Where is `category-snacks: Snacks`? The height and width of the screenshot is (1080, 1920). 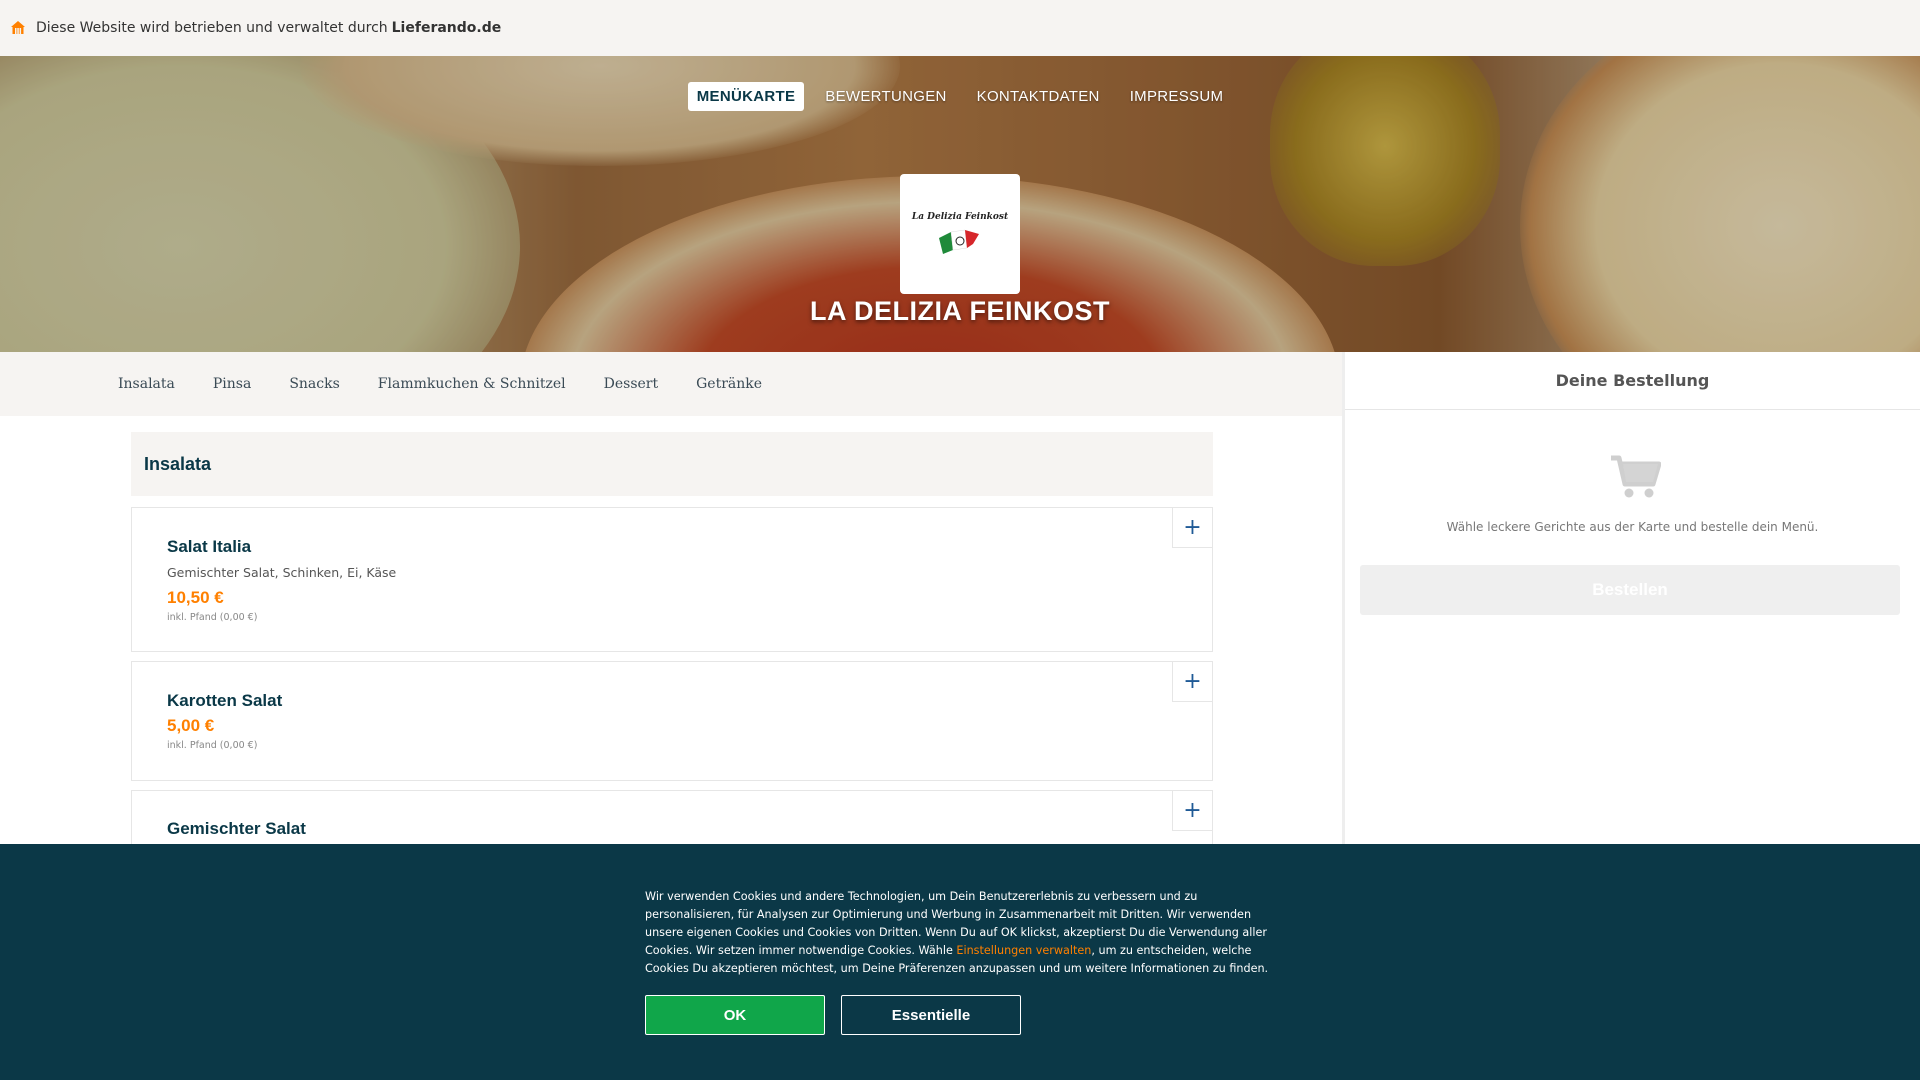 category-snacks: Snacks is located at coordinates (314, 384).